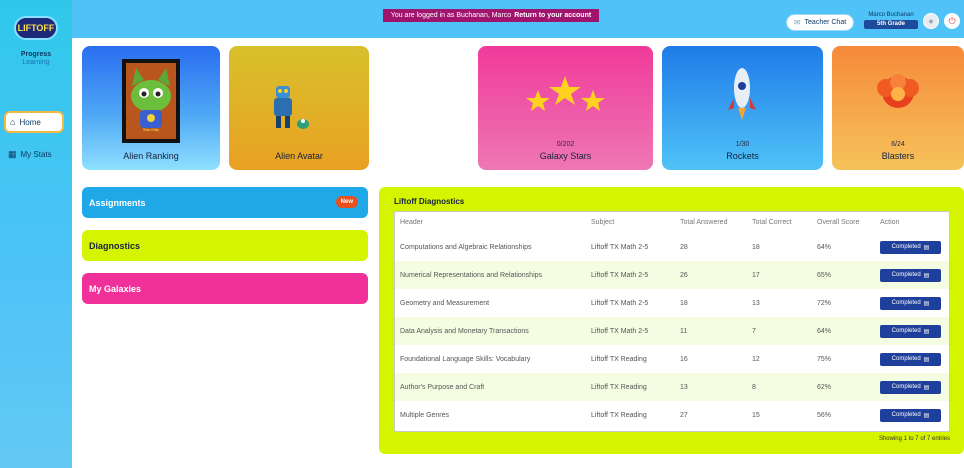  I want to click on galaxy-stars-count: 0/202, so click(565, 144).